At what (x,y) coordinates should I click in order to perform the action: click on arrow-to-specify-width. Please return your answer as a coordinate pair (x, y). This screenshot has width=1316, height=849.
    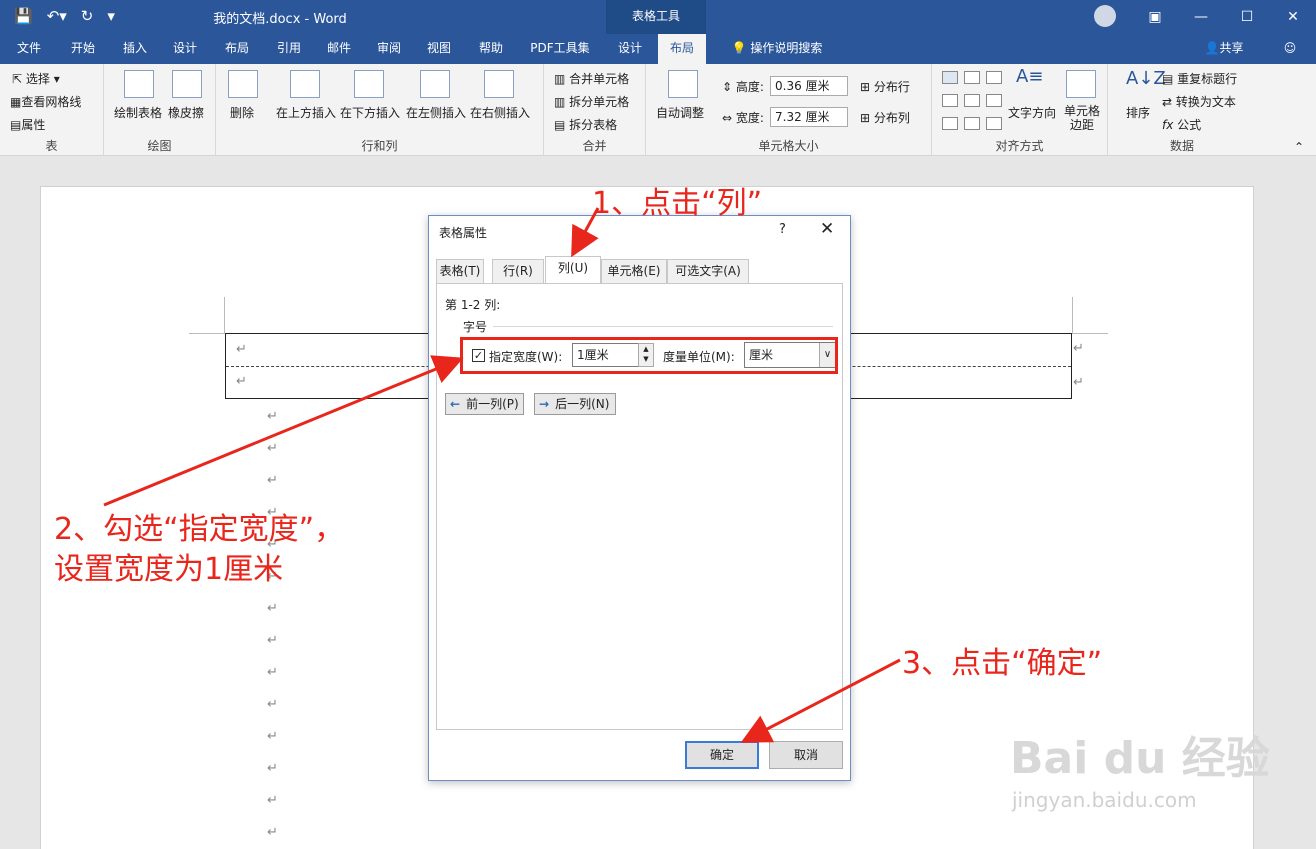
    Looking at the image, I should click on (283, 431).